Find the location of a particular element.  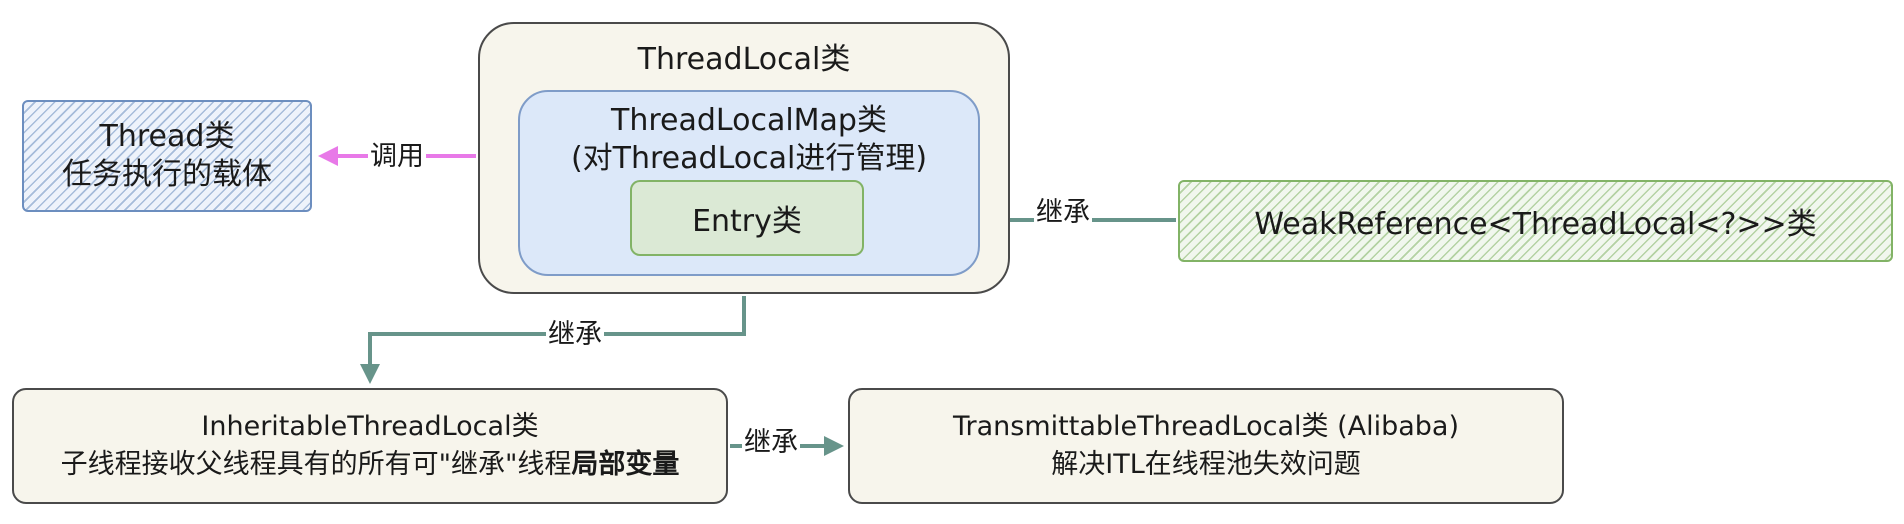

transmittablethreadlocal-class-title: TransmittableThreadLocal类 (Alibaba) is located at coordinates (1206, 426).